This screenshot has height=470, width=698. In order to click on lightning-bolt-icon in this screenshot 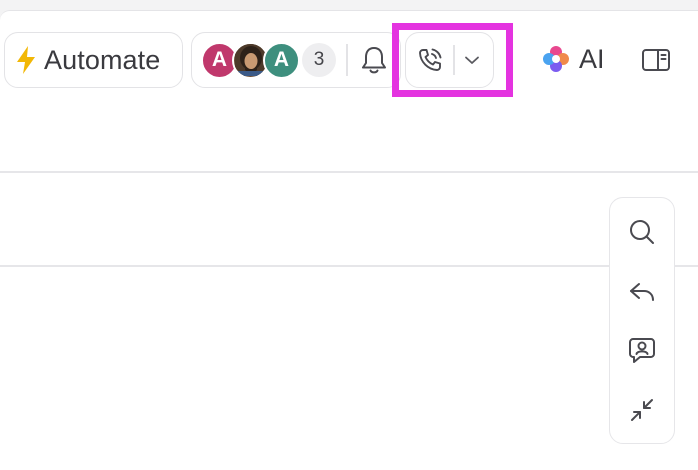, I will do `click(26, 60)`.